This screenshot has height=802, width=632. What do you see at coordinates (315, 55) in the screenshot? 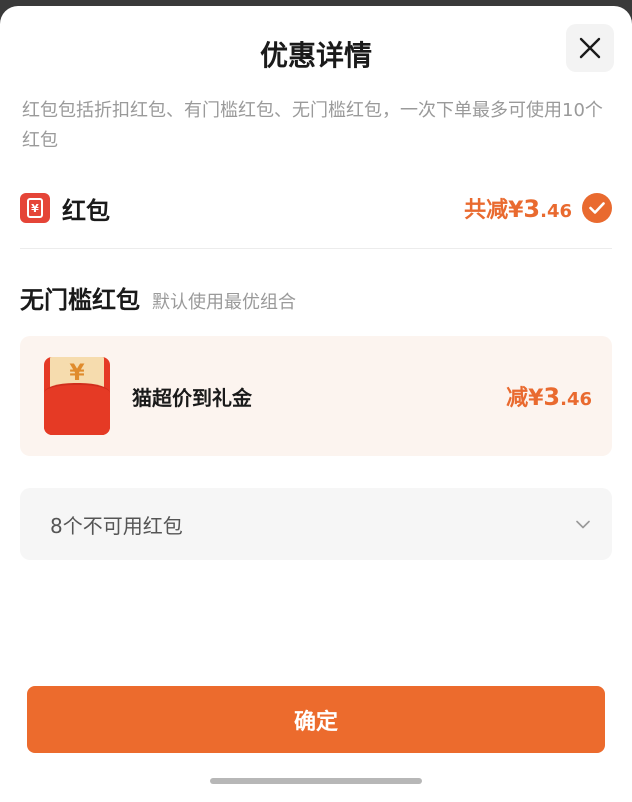
I see `page-title: 优惠详情` at bounding box center [315, 55].